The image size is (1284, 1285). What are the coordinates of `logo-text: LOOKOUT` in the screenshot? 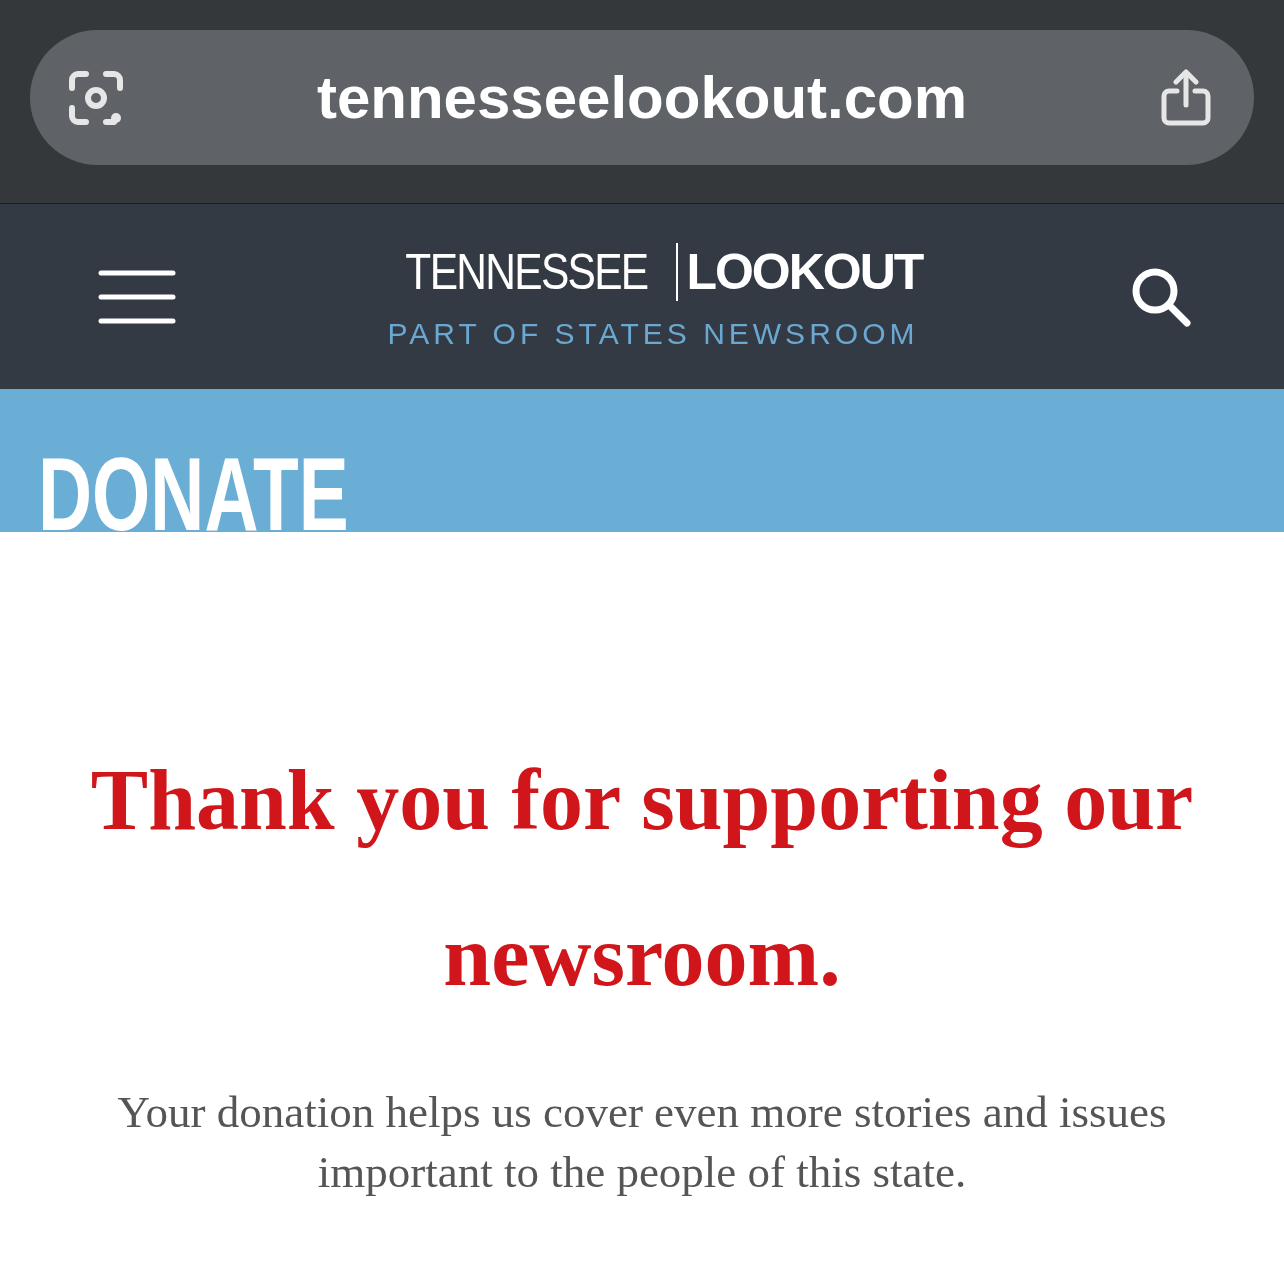 It's located at (804, 271).